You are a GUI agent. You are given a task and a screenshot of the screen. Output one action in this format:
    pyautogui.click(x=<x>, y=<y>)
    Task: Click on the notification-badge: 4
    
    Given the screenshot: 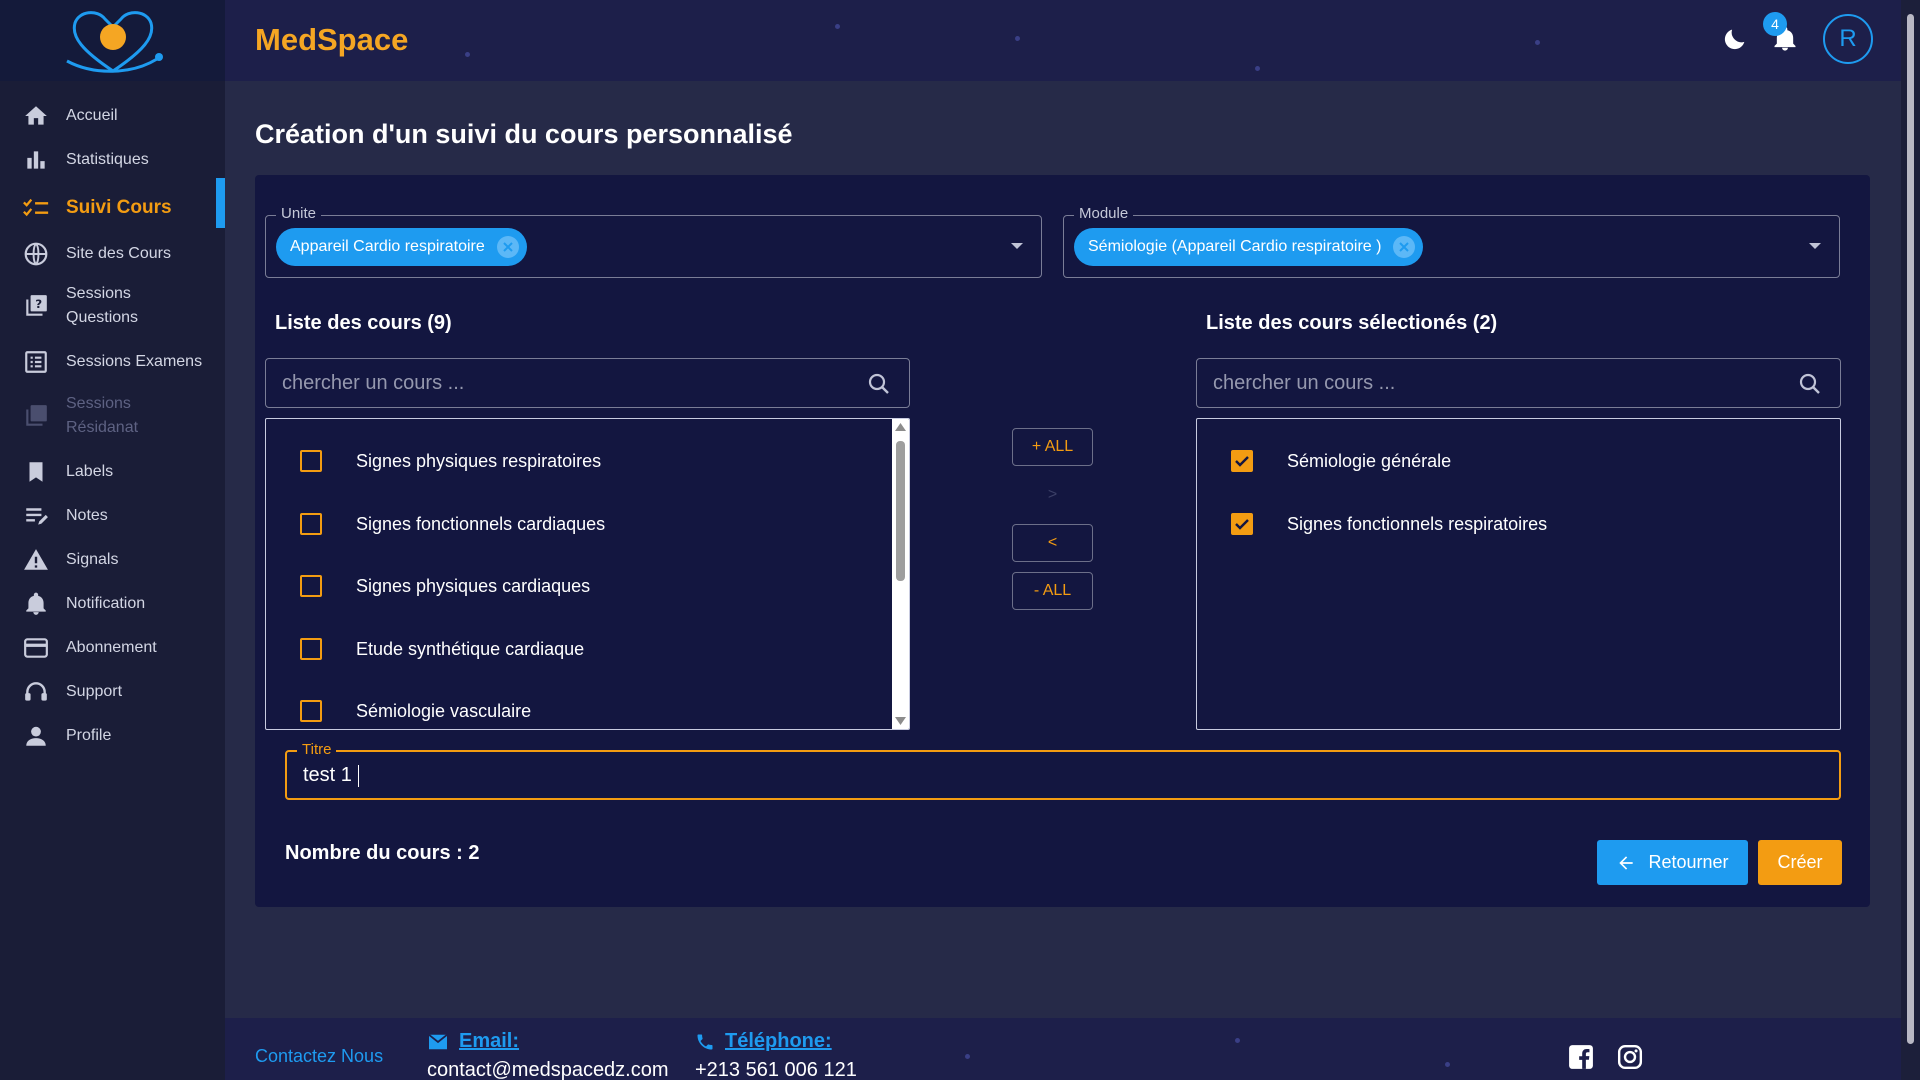 What is the action you would take?
    pyautogui.click(x=1775, y=24)
    